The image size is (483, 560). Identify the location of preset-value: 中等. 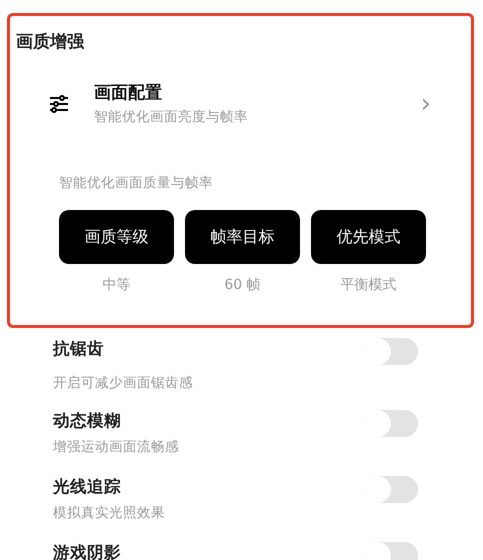
(116, 285).